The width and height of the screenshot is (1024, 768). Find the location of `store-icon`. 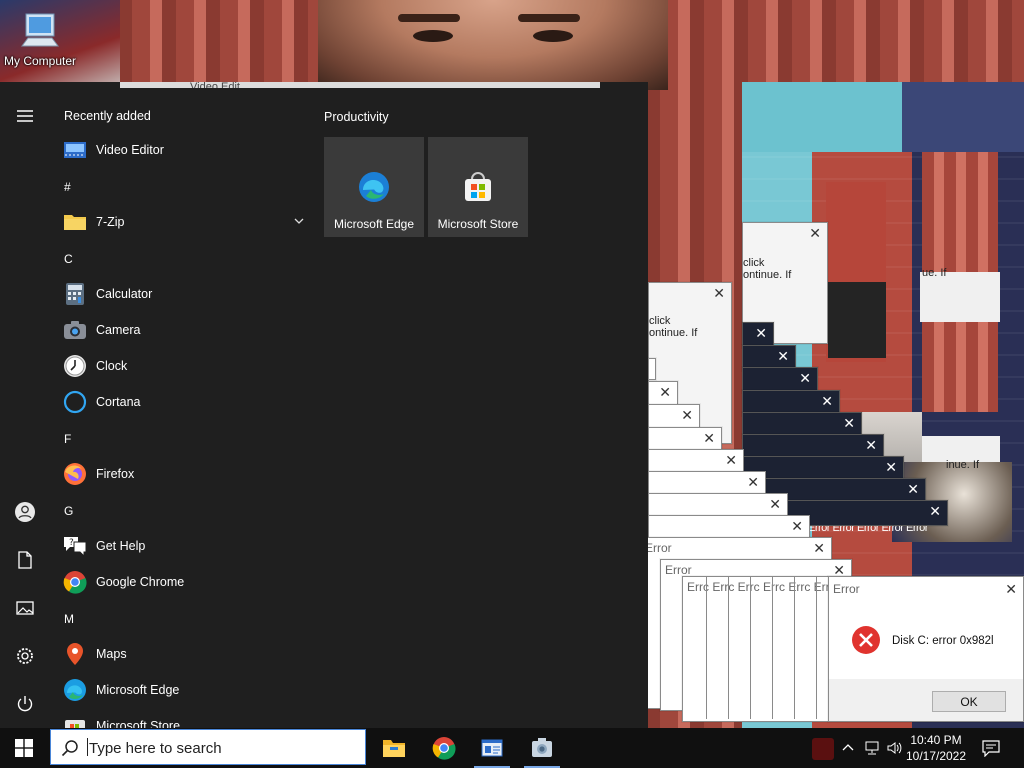

store-icon is located at coordinates (478, 186).